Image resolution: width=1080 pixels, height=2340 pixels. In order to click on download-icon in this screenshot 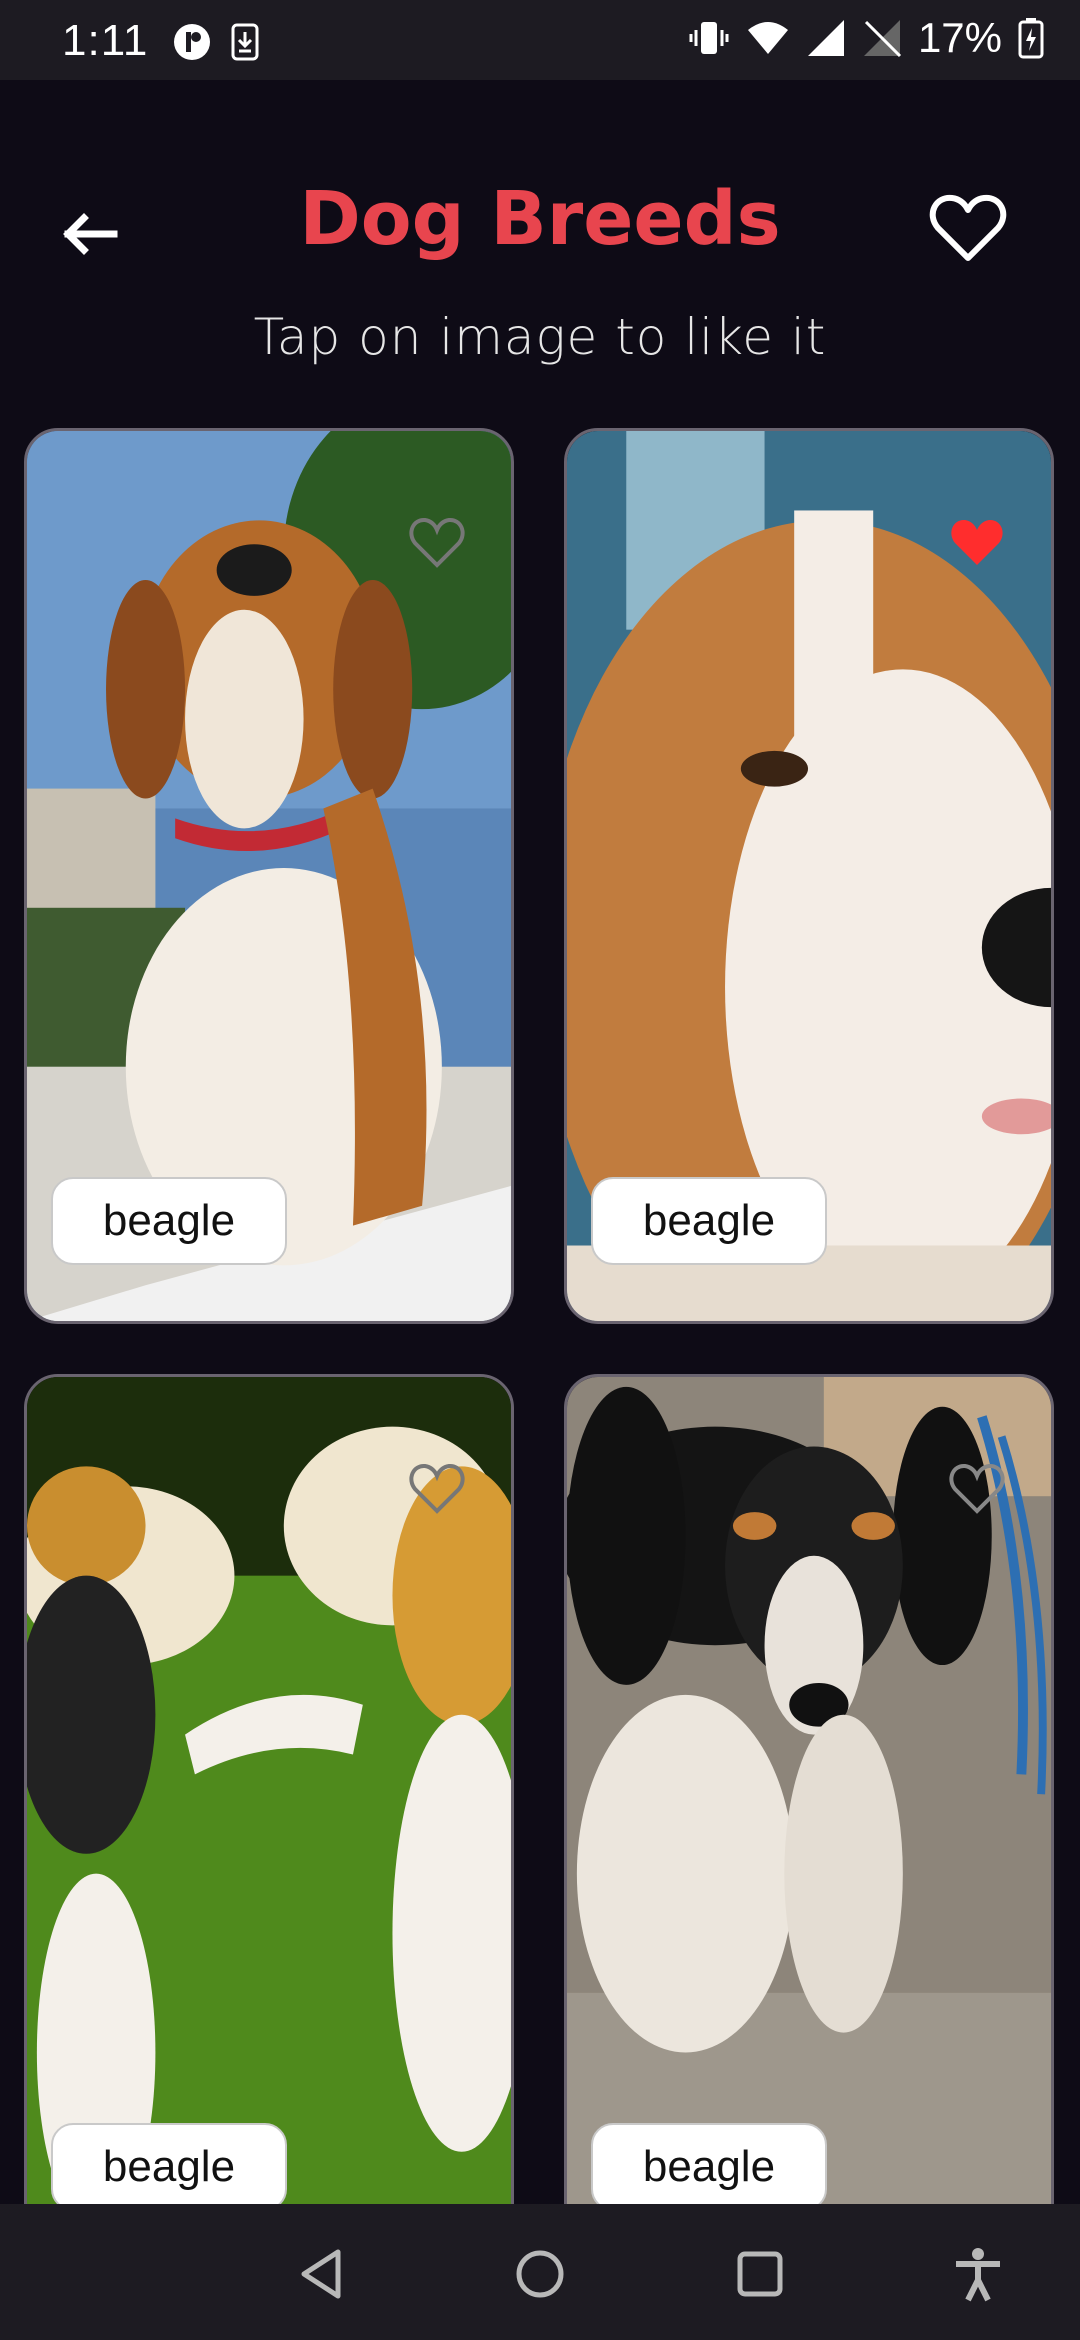, I will do `click(245, 42)`.